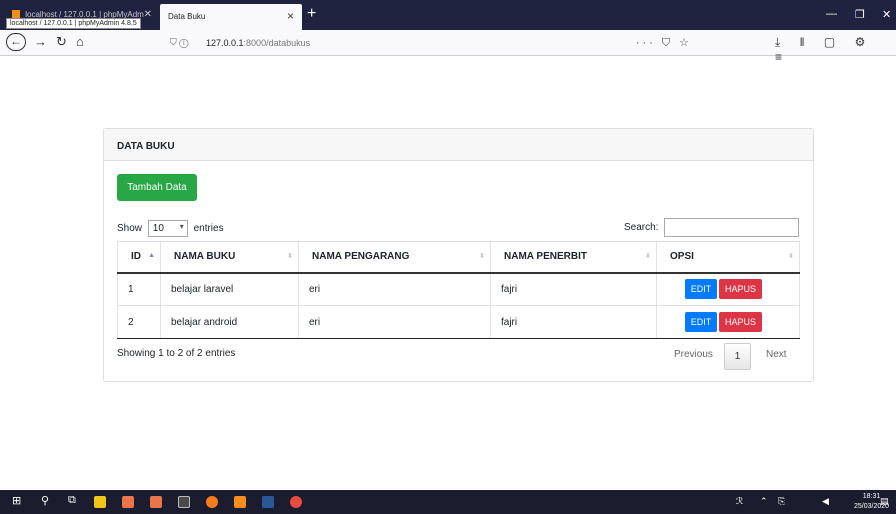 The image size is (896, 514). What do you see at coordinates (208, 229) in the screenshot?
I see `entries-label: entries` at bounding box center [208, 229].